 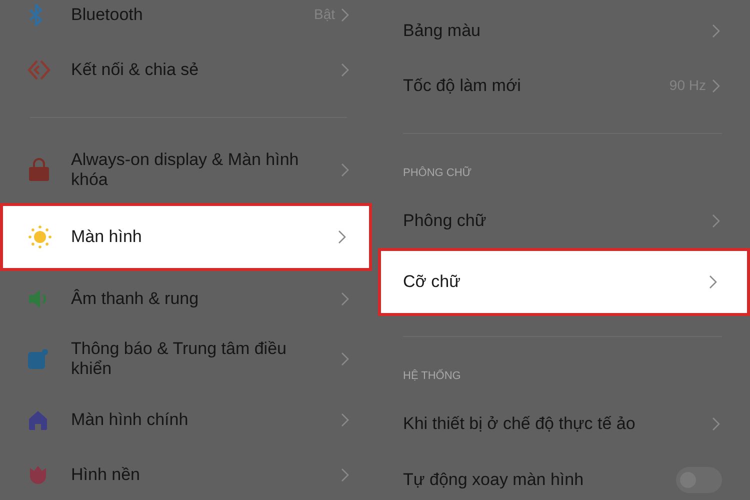 I want to click on sun-icon, so click(x=40, y=237).